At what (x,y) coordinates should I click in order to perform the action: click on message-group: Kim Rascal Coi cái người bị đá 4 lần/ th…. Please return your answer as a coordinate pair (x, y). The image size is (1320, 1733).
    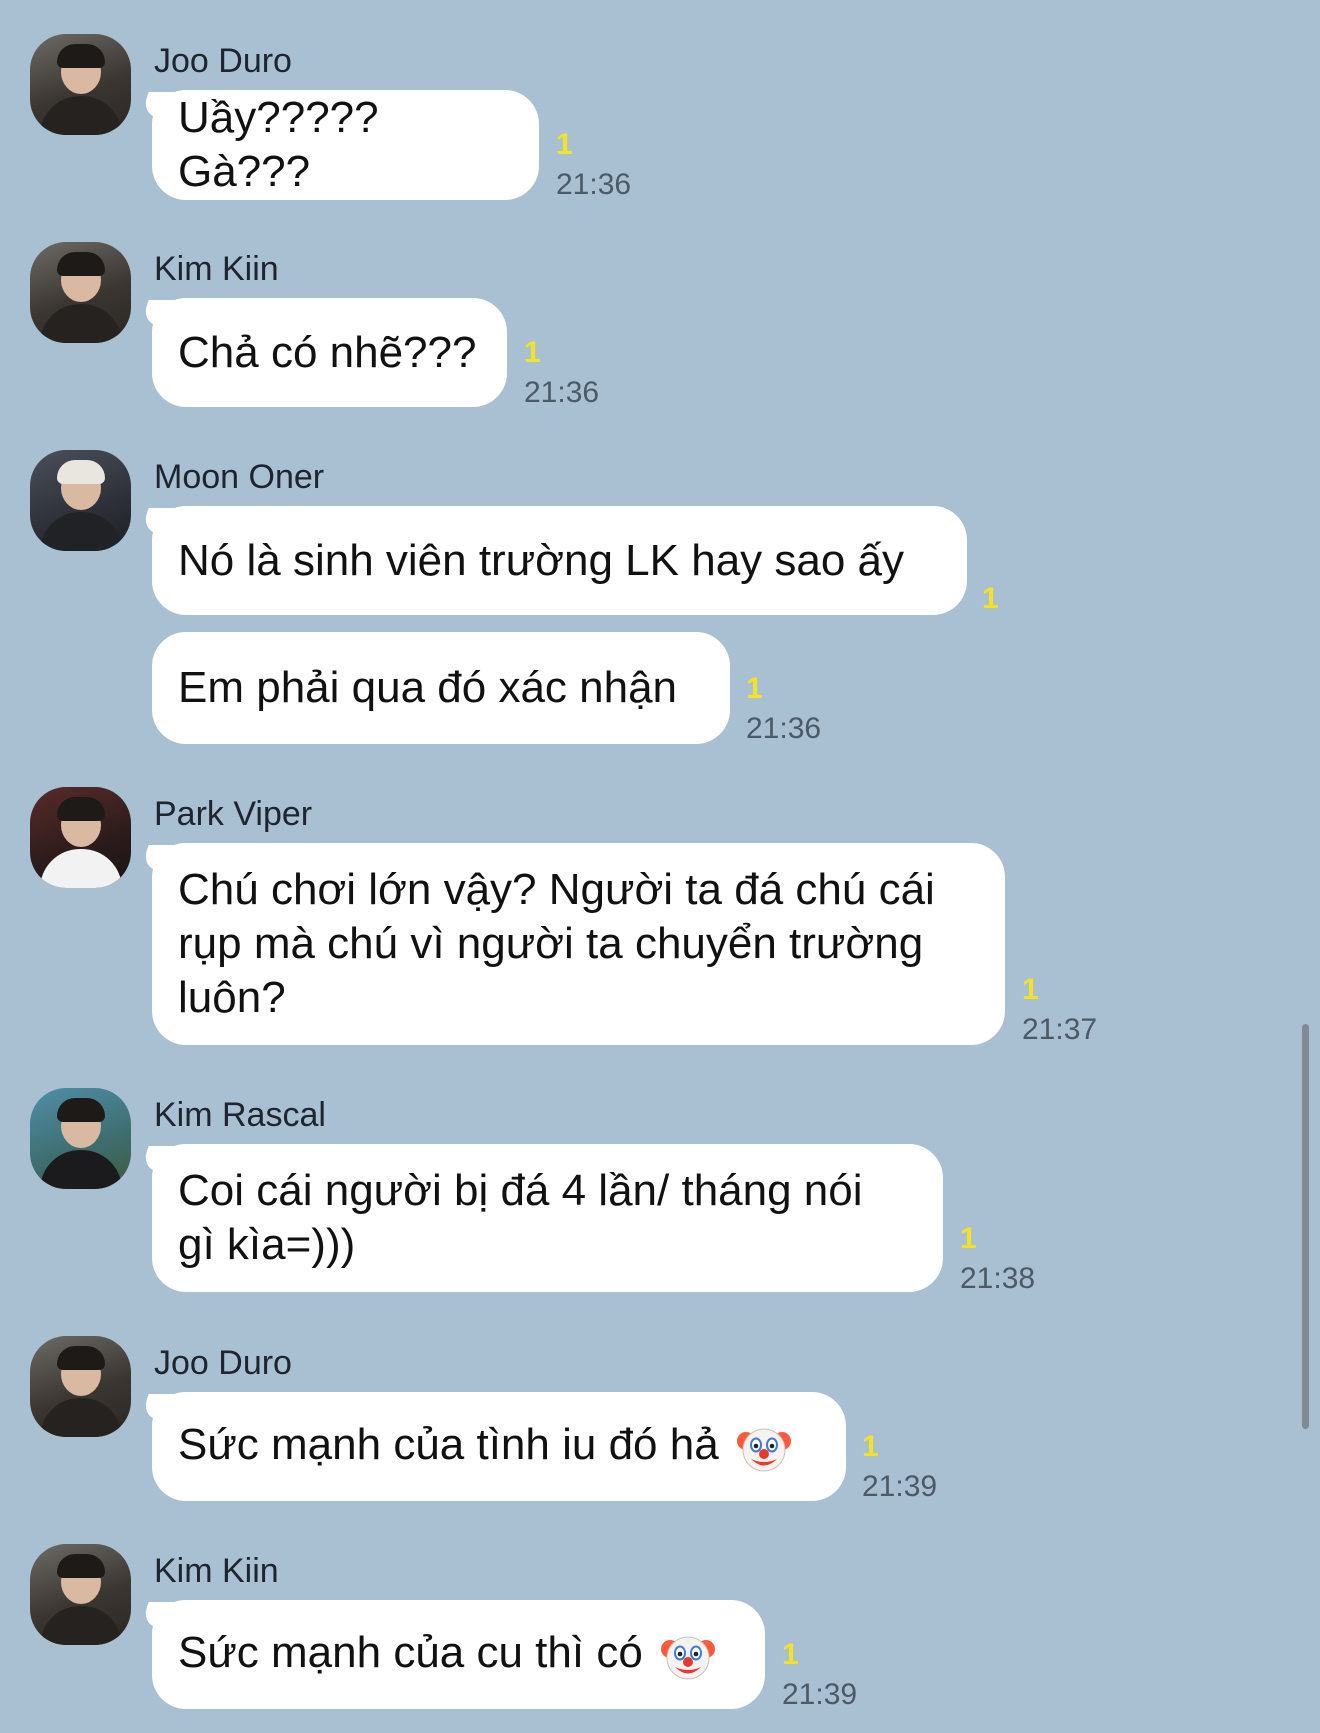
    Looking at the image, I should click on (650, 1203).